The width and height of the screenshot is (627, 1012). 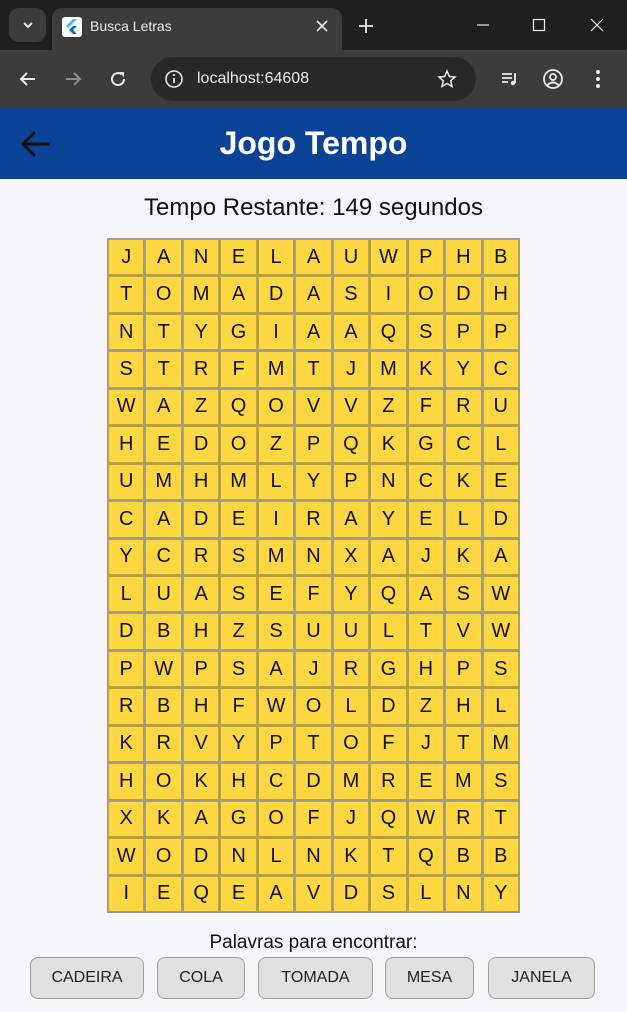 What do you see at coordinates (500, 257) in the screenshot?
I see `grid-cell: B` at bounding box center [500, 257].